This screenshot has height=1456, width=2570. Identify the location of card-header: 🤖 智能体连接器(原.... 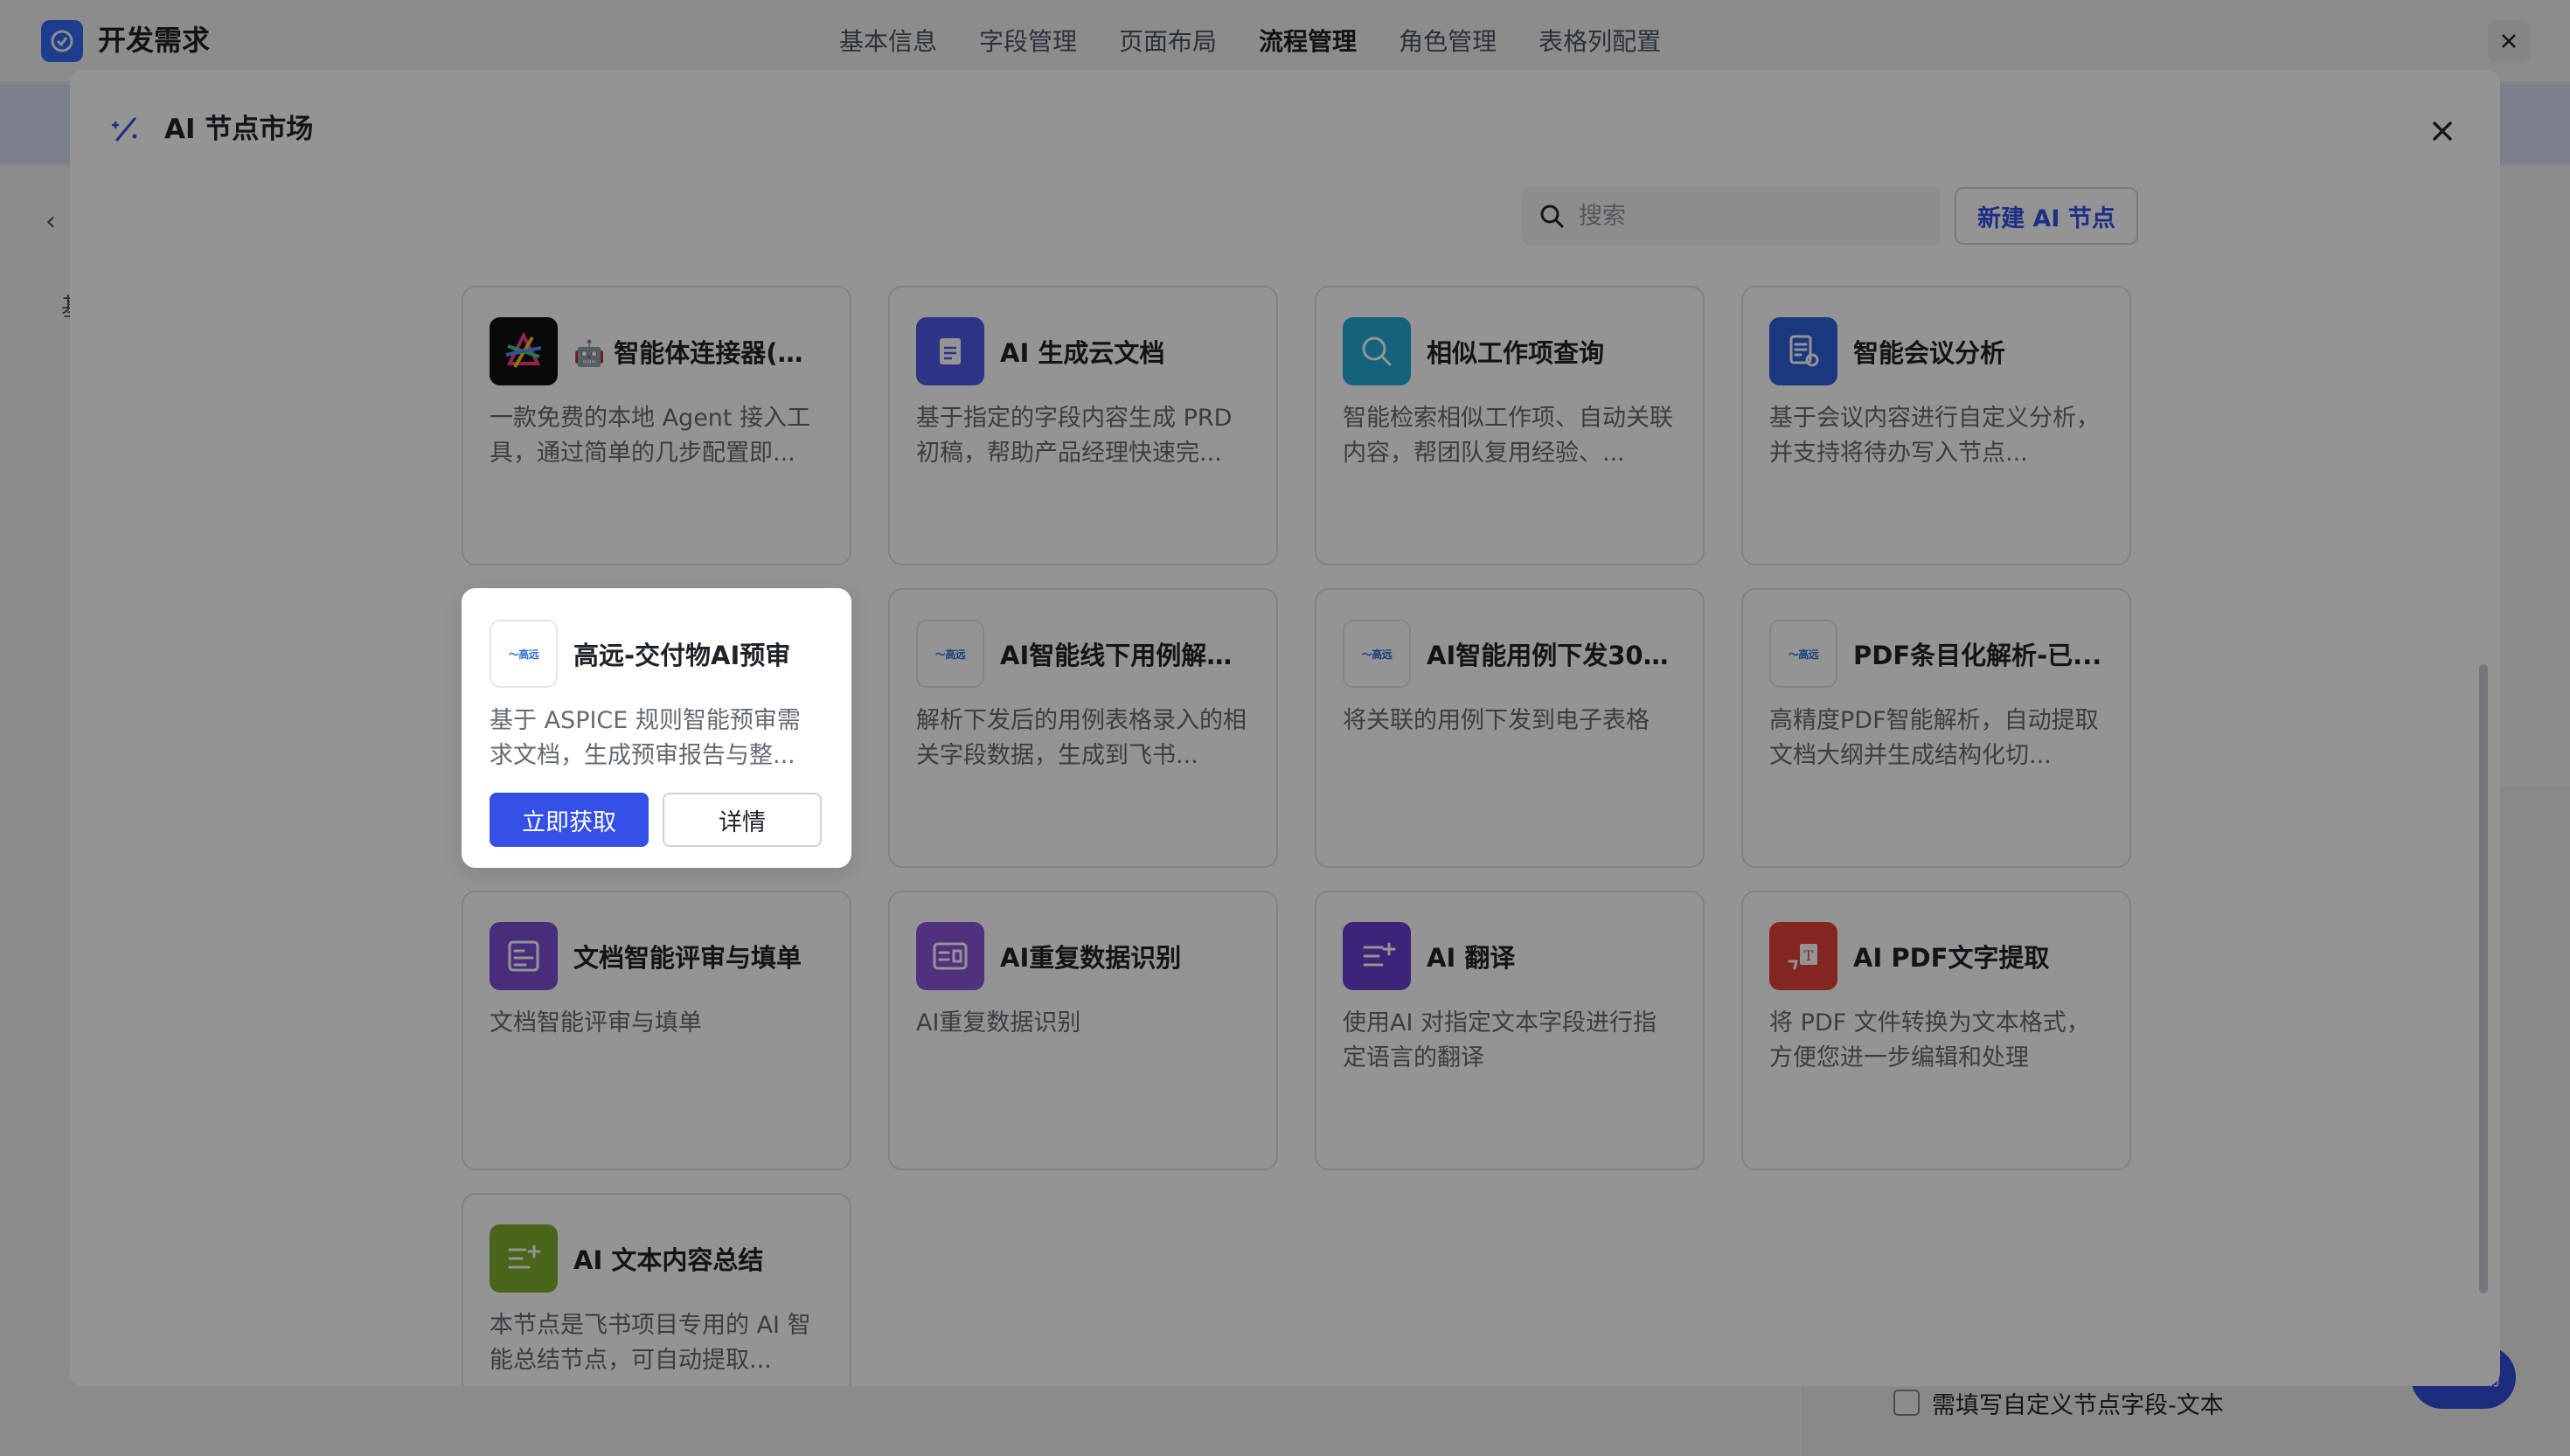
(656, 351).